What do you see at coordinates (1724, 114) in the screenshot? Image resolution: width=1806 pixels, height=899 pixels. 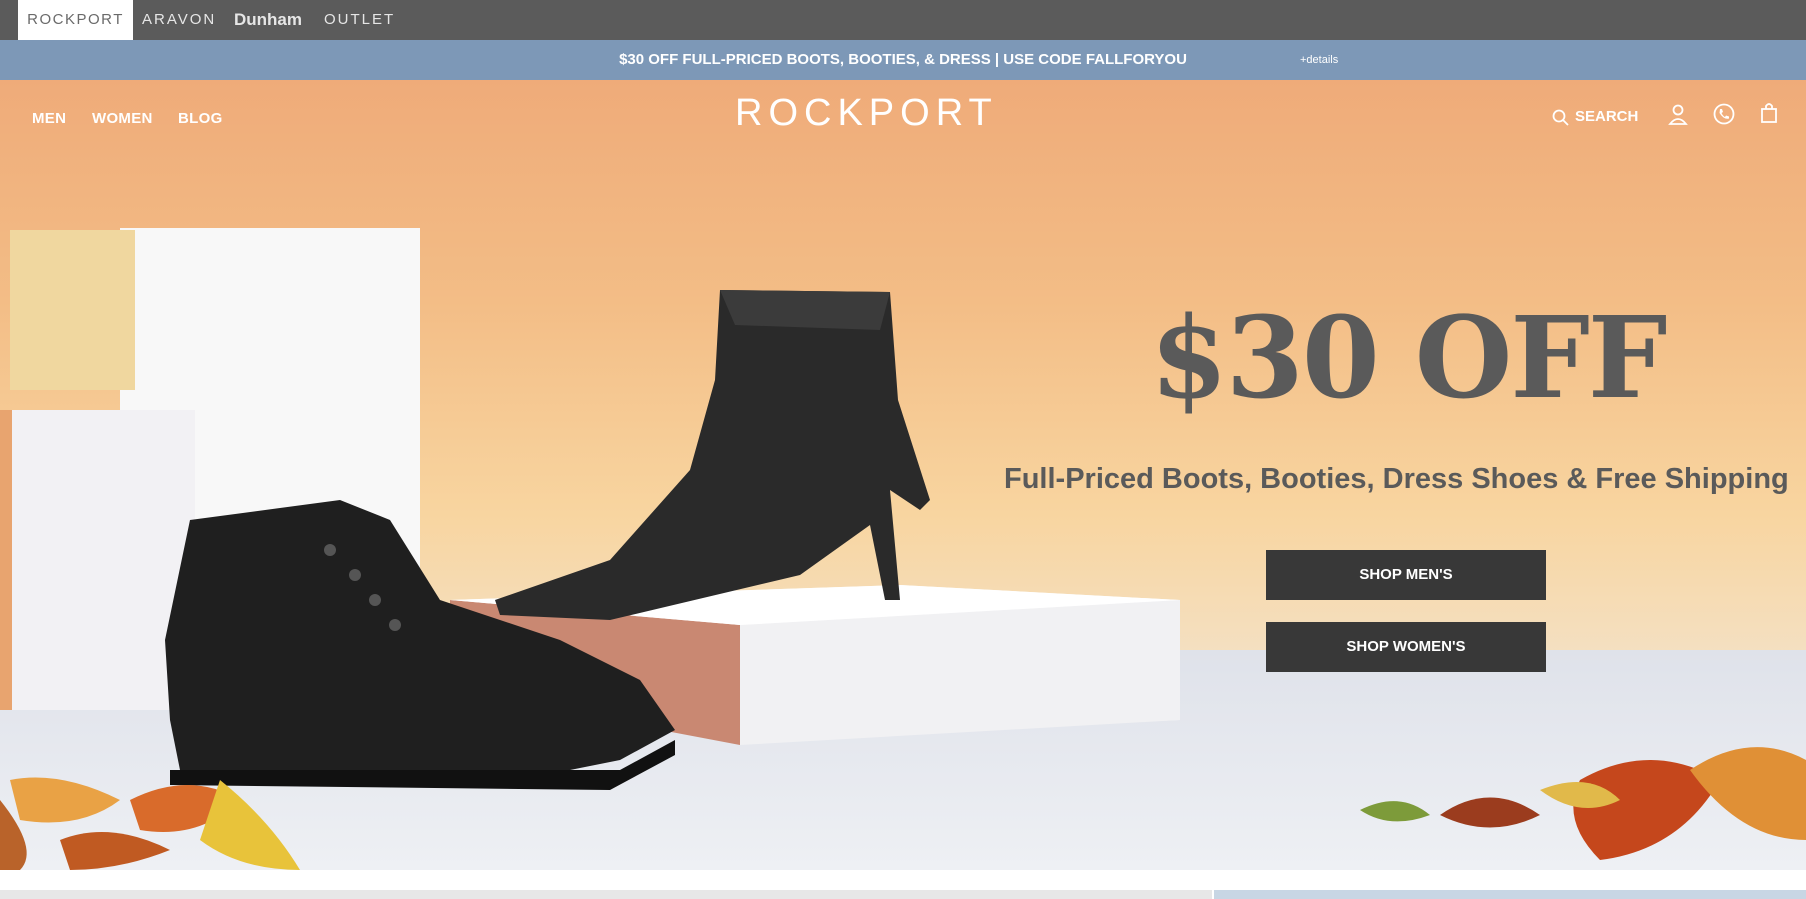 I see `phone-icon` at bounding box center [1724, 114].